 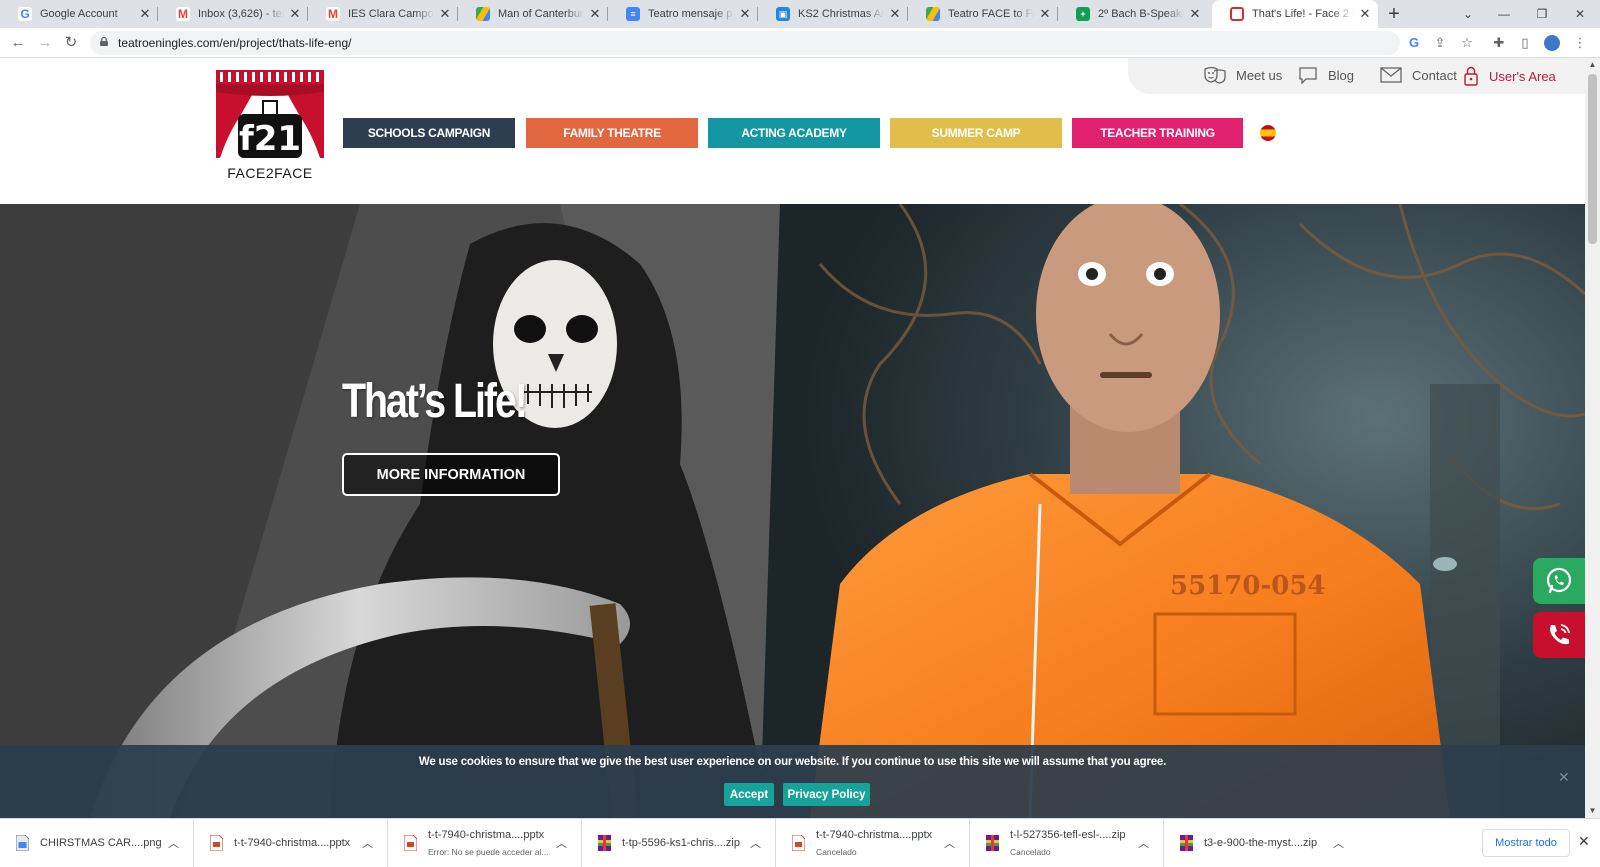 I want to click on spanish-flag-icon, so click(x=1268, y=133).